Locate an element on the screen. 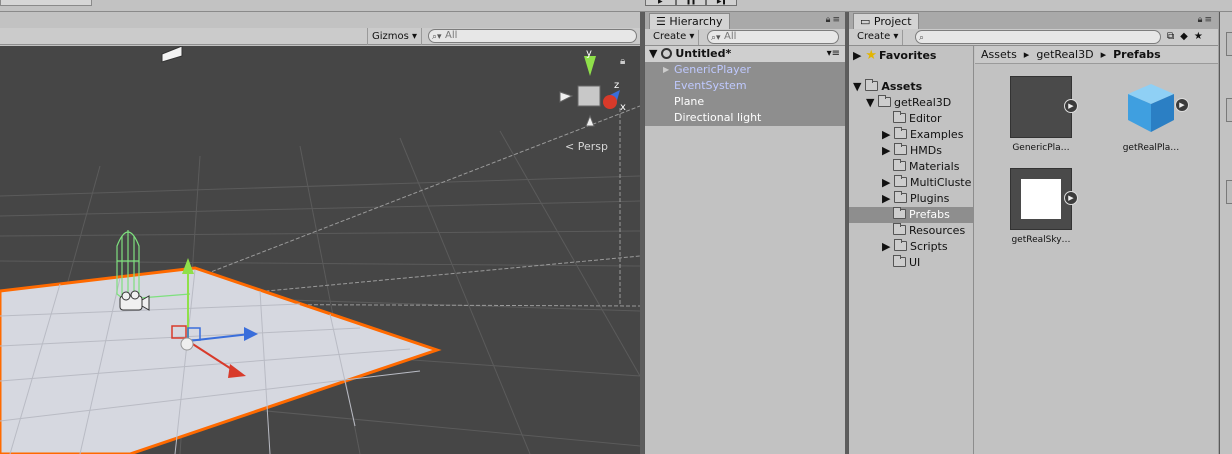 This screenshot has width=1232, height=454. hierarchy-search-placeholder: All is located at coordinates (730, 36).